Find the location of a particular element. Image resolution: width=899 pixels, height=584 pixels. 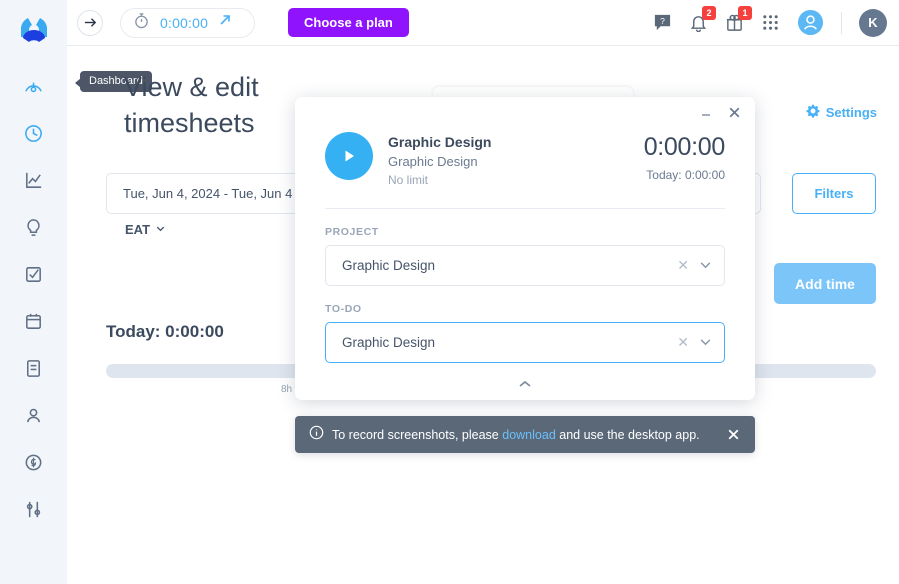

toast-text-before: To record screenshots, please is located at coordinates (415, 434).